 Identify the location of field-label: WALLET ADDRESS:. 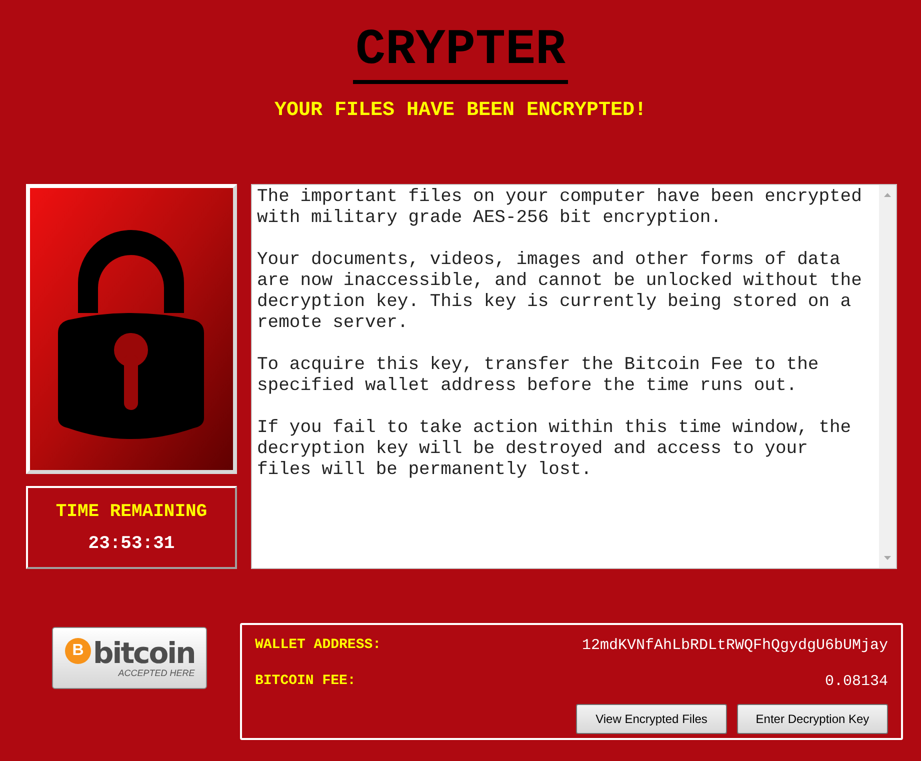
(318, 645).